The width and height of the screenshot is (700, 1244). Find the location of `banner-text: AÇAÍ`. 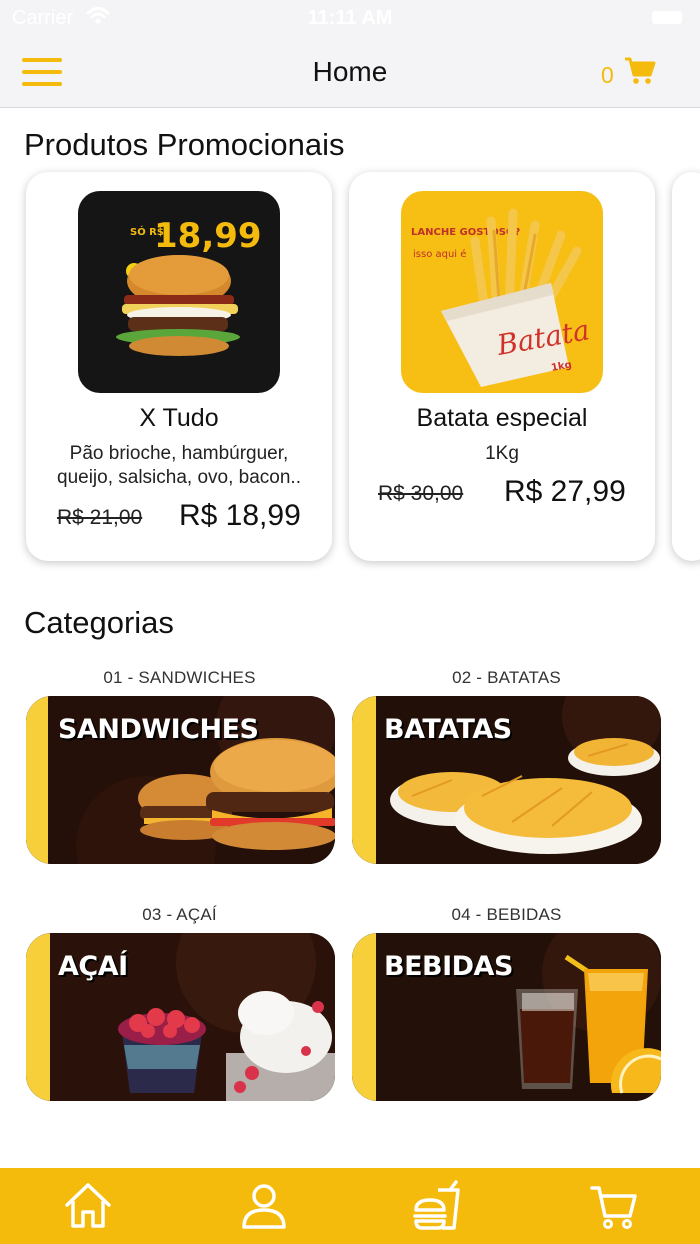

banner-text: AÇAÍ is located at coordinates (93, 966).